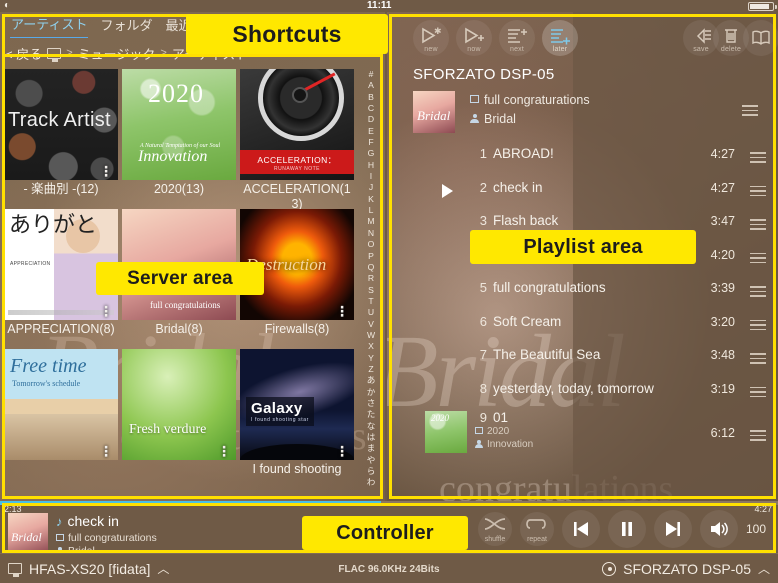  Describe the element at coordinates (371, 358) in the screenshot. I see `index-letter: Y` at that location.